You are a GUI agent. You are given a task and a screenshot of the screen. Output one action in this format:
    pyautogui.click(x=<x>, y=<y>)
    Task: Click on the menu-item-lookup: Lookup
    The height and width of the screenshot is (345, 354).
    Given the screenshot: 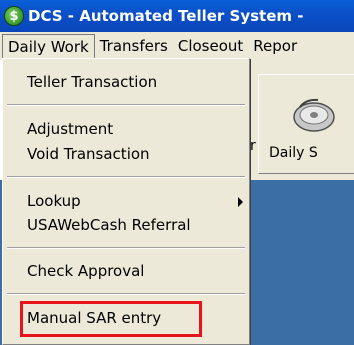 What is the action you would take?
    pyautogui.click(x=126, y=201)
    